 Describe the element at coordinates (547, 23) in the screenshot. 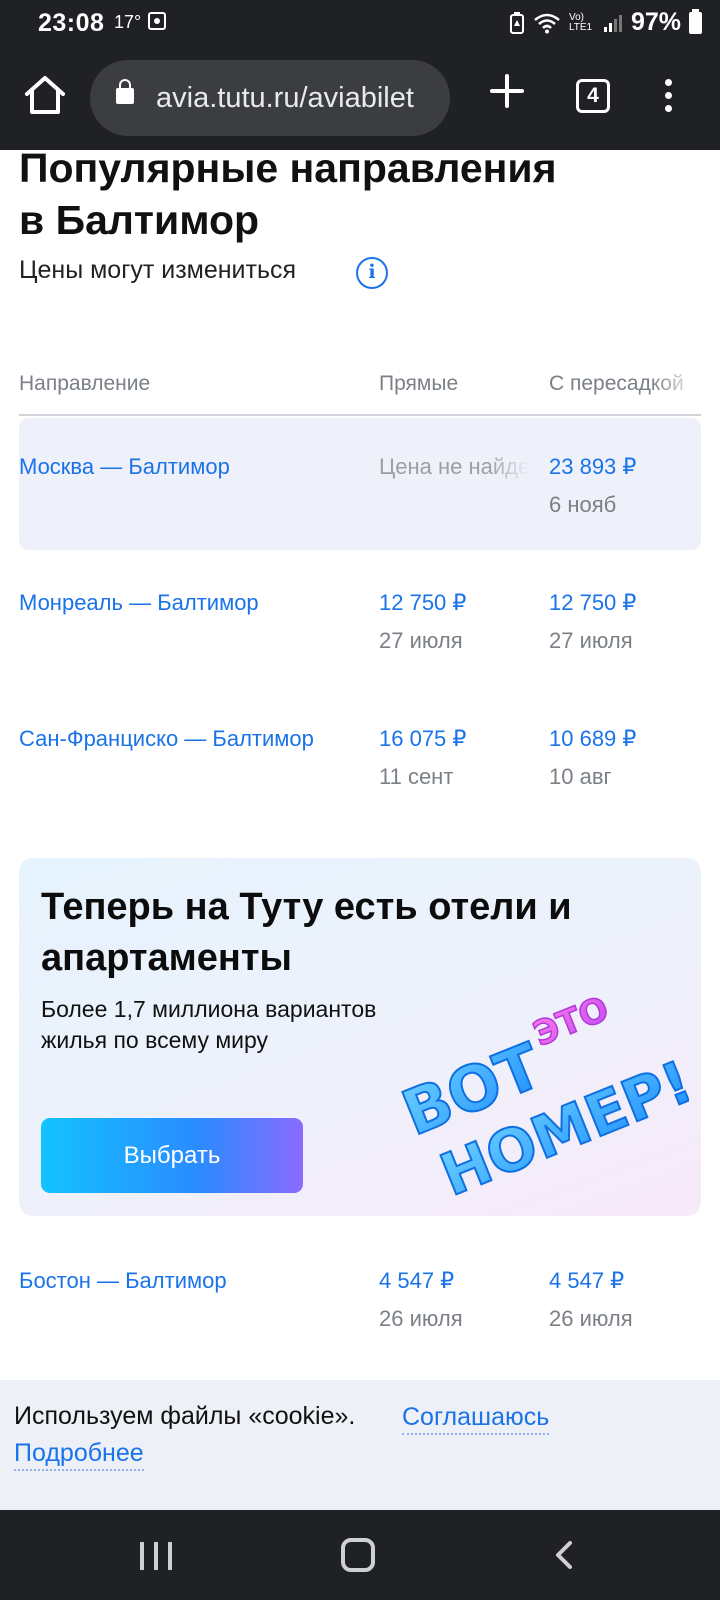

I see `wifi-icon` at that location.